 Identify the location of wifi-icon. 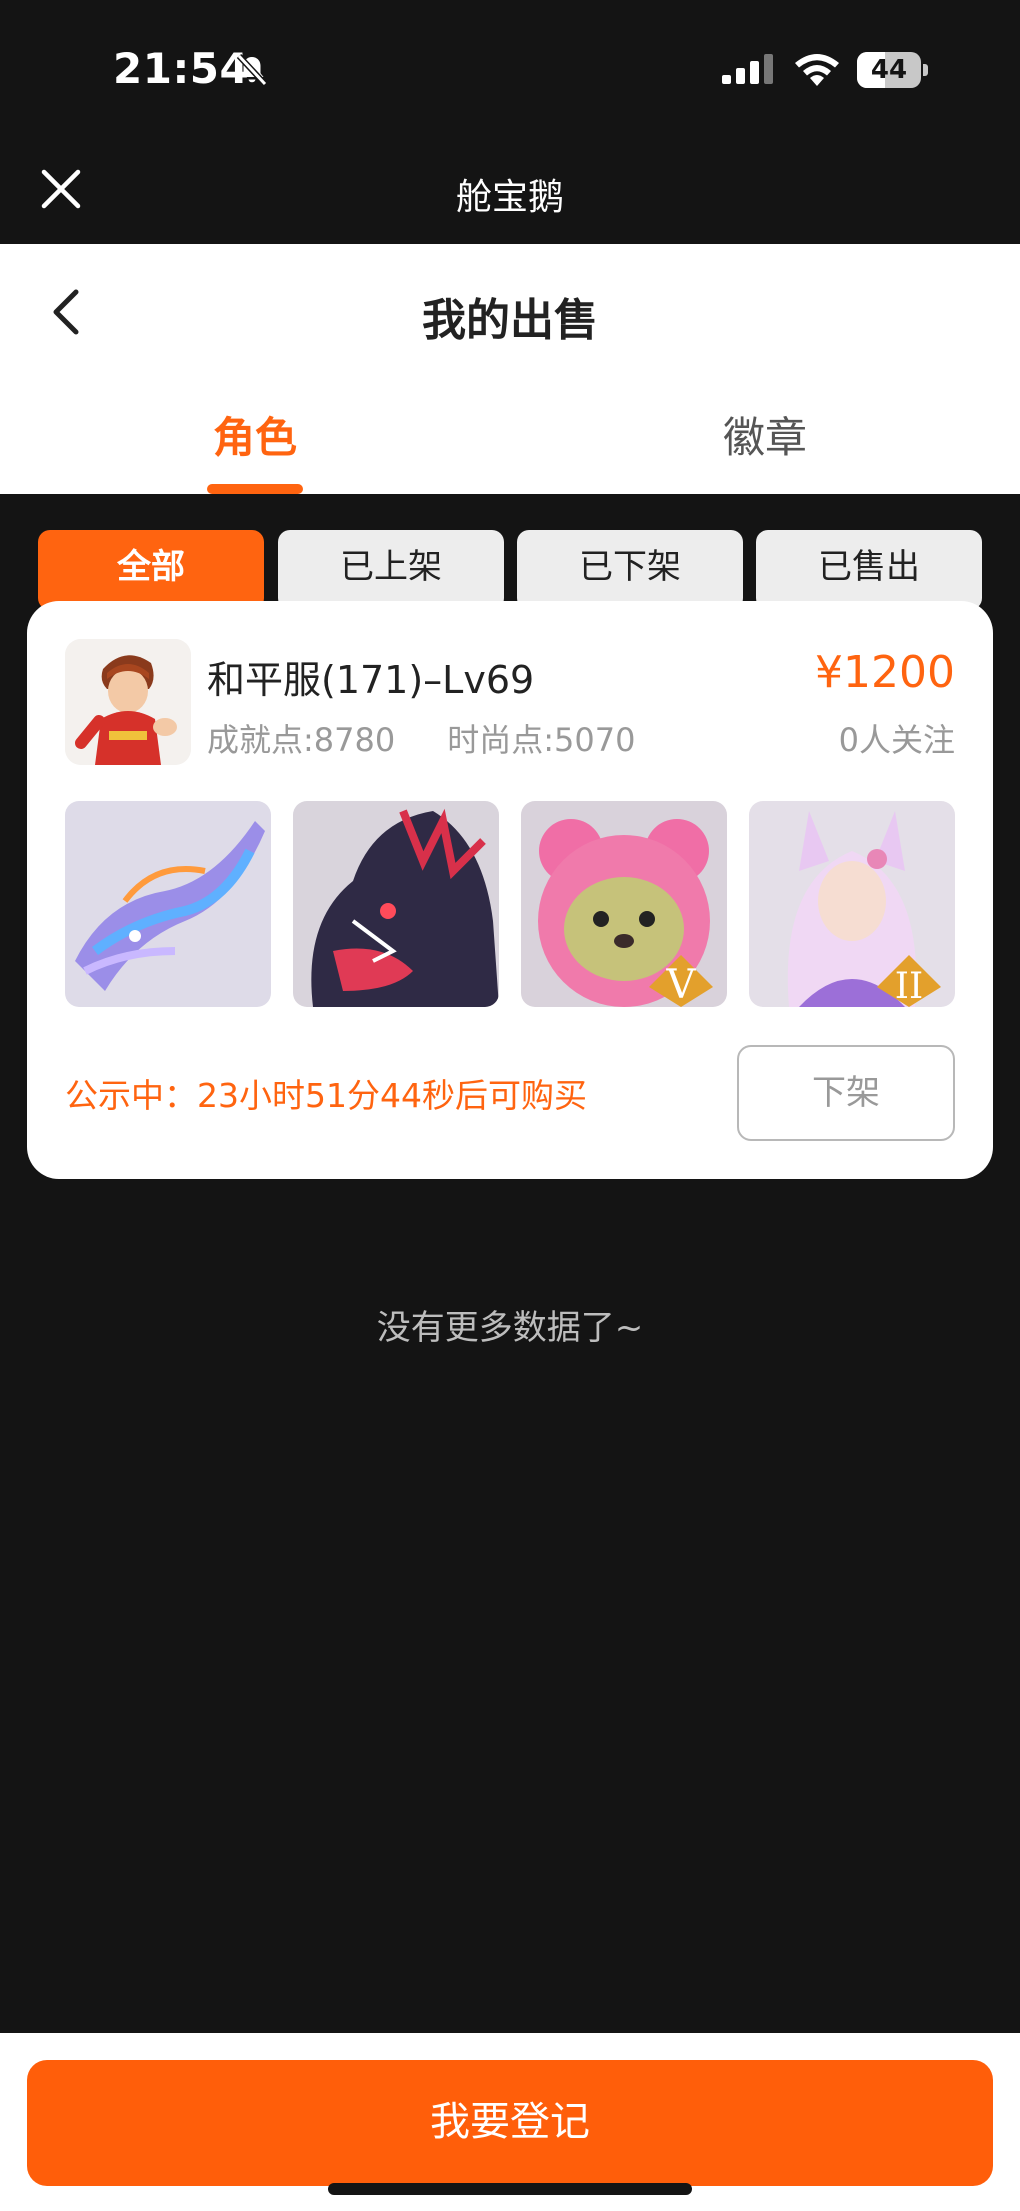
(817, 70).